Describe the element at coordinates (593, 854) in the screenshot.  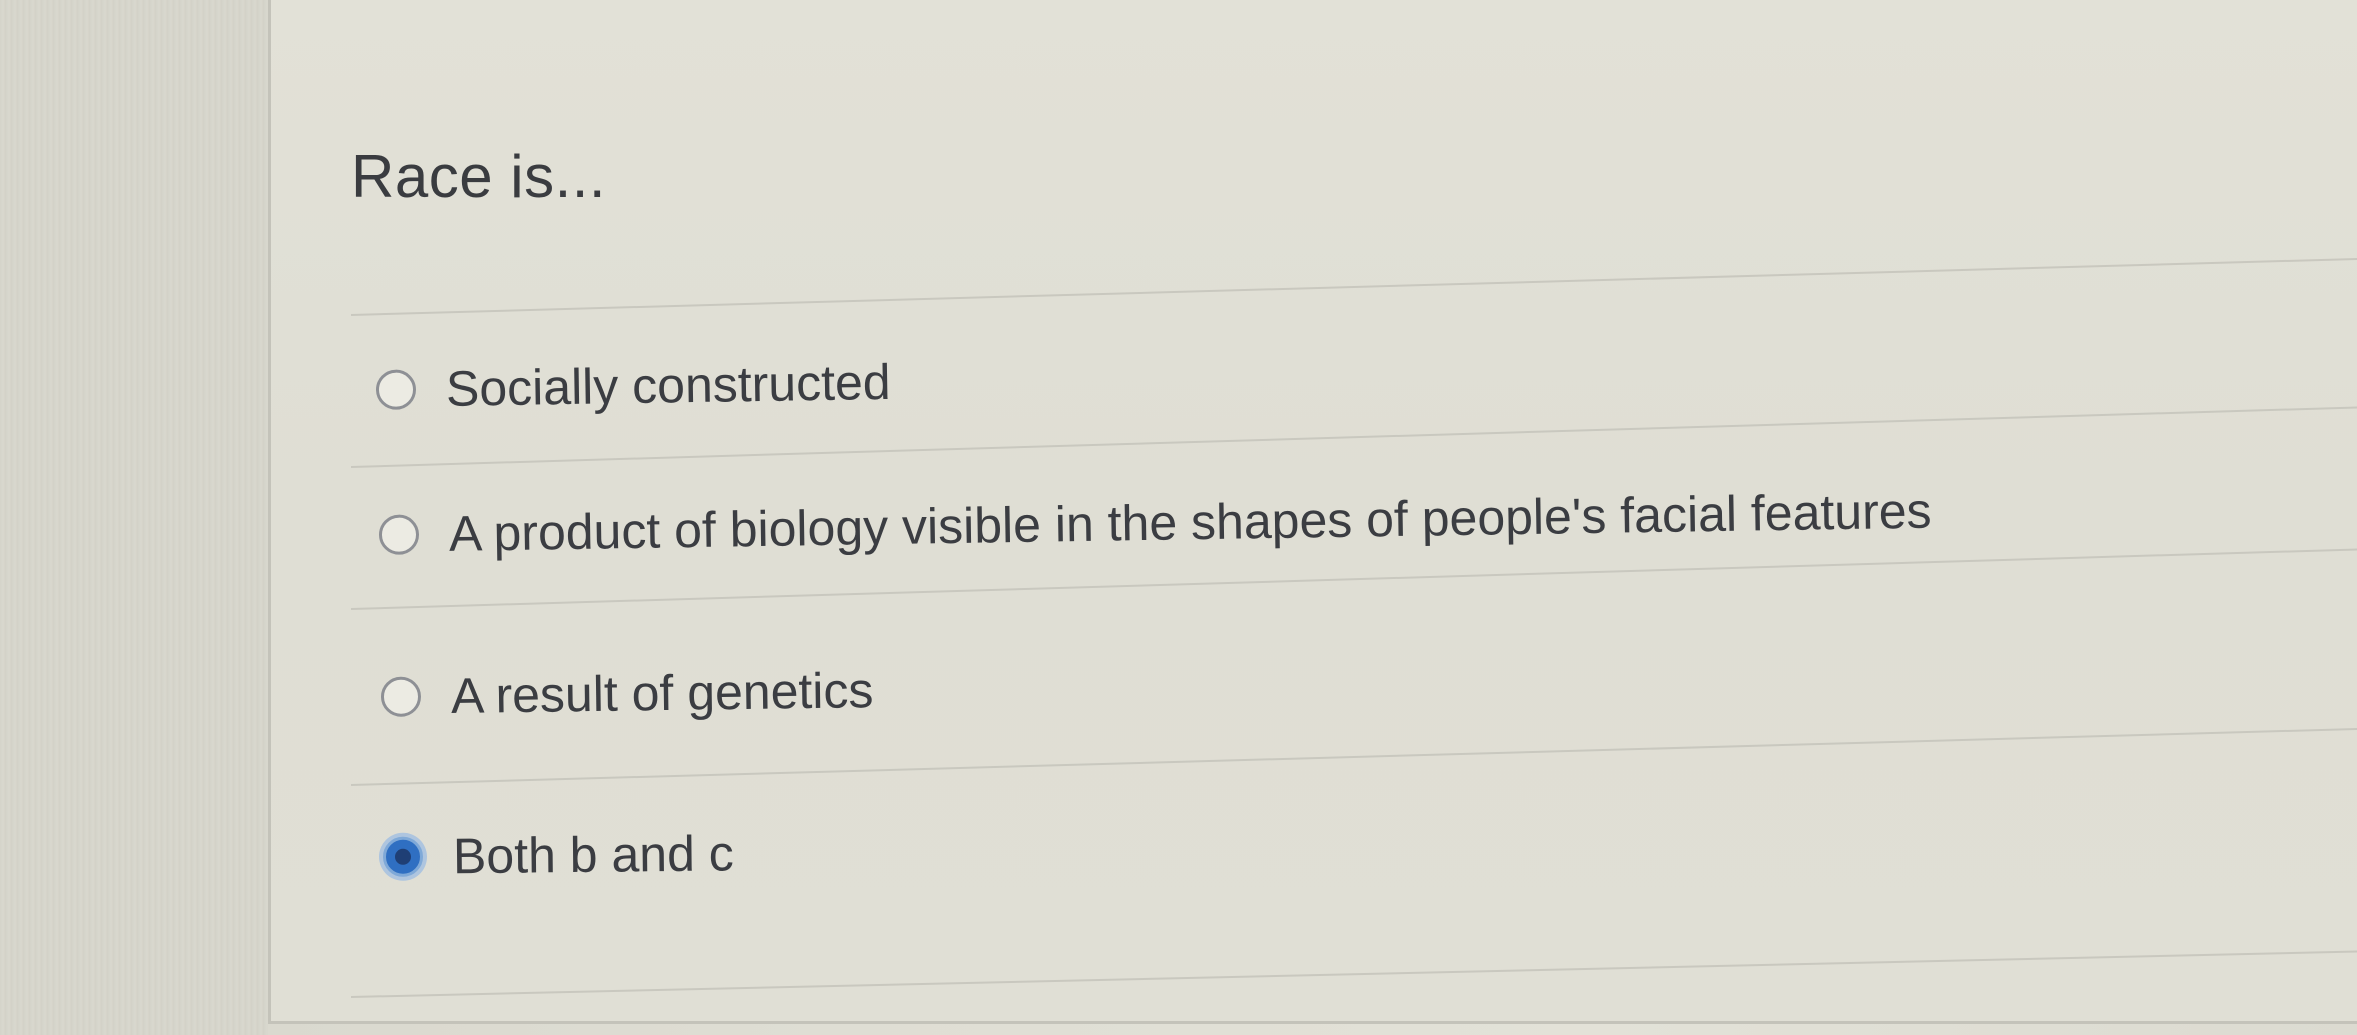
I see `option-label: Both b and c` at that location.